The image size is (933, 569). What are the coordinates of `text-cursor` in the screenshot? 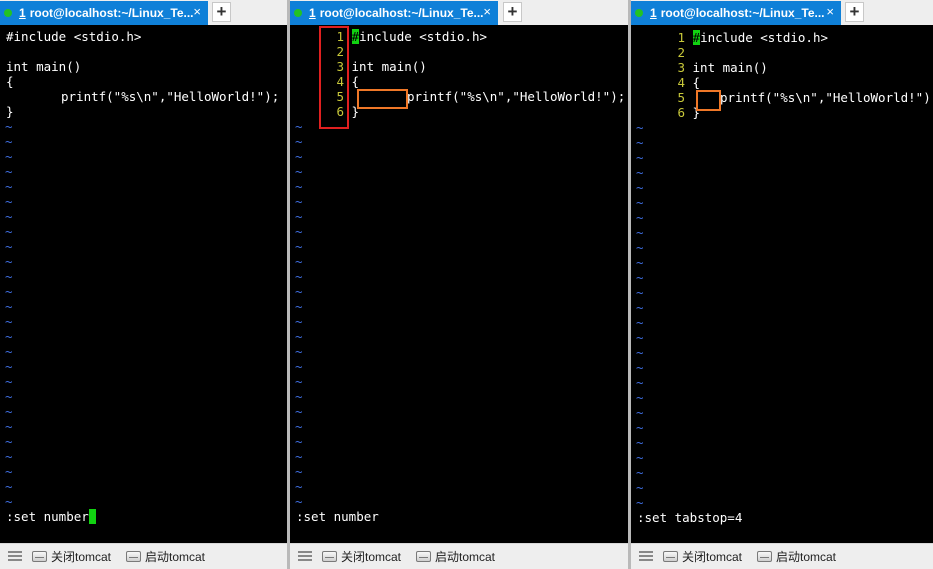 It's located at (92, 516).